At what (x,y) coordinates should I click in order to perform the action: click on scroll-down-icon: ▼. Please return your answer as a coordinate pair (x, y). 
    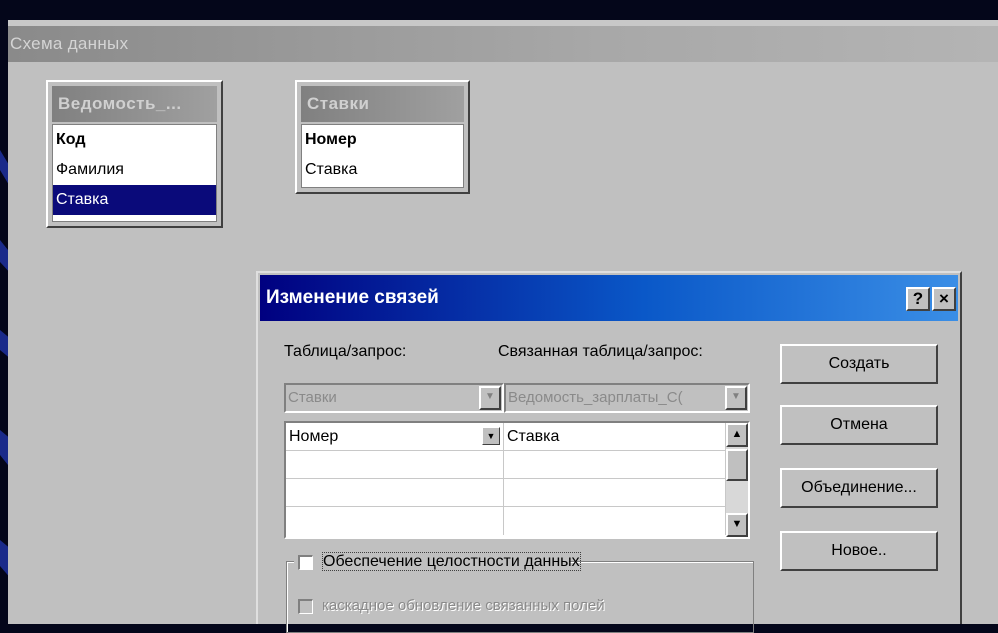
    Looking at the image, I should click on (737, 525).